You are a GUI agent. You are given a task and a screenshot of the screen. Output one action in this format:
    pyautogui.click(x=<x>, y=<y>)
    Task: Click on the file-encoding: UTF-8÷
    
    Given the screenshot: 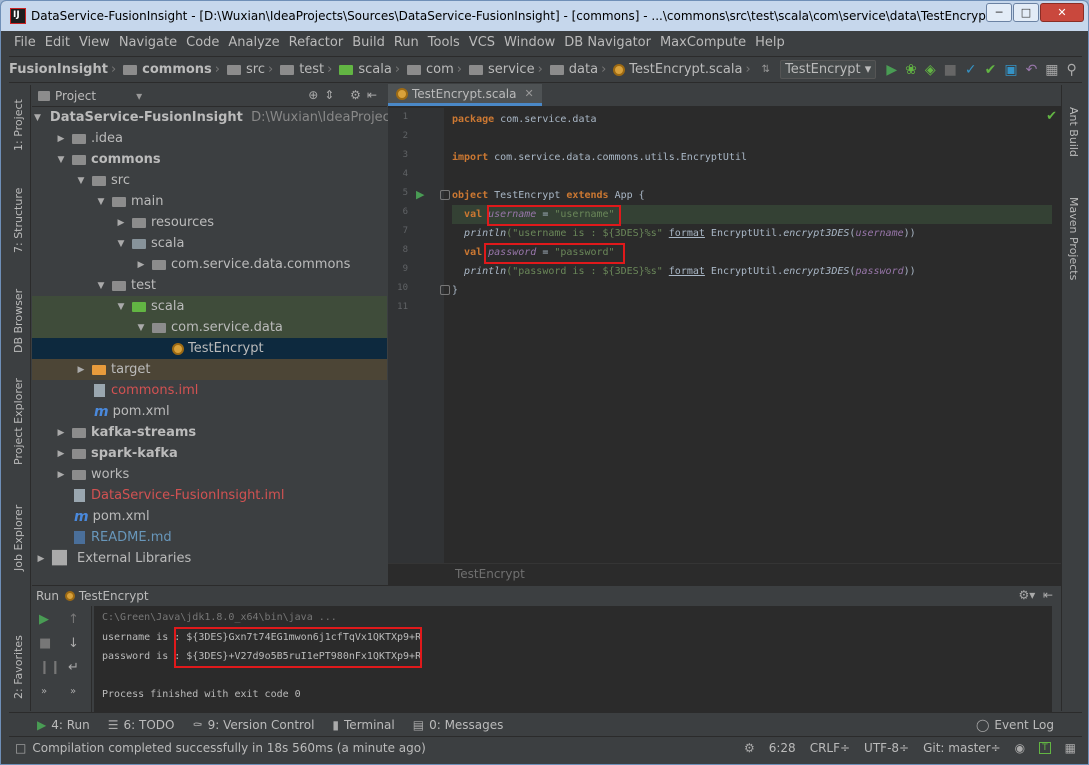 What is the action you would take?
    pyautogui.click(x=886, y=748)
    